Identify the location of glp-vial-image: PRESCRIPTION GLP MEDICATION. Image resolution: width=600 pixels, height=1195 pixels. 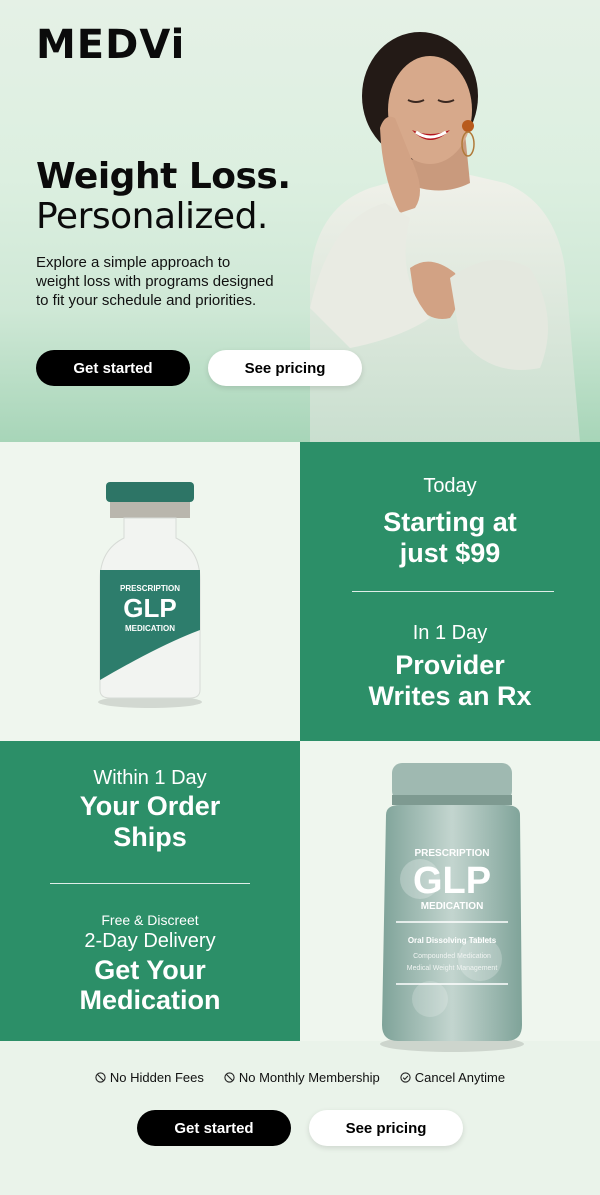
(150, 595).